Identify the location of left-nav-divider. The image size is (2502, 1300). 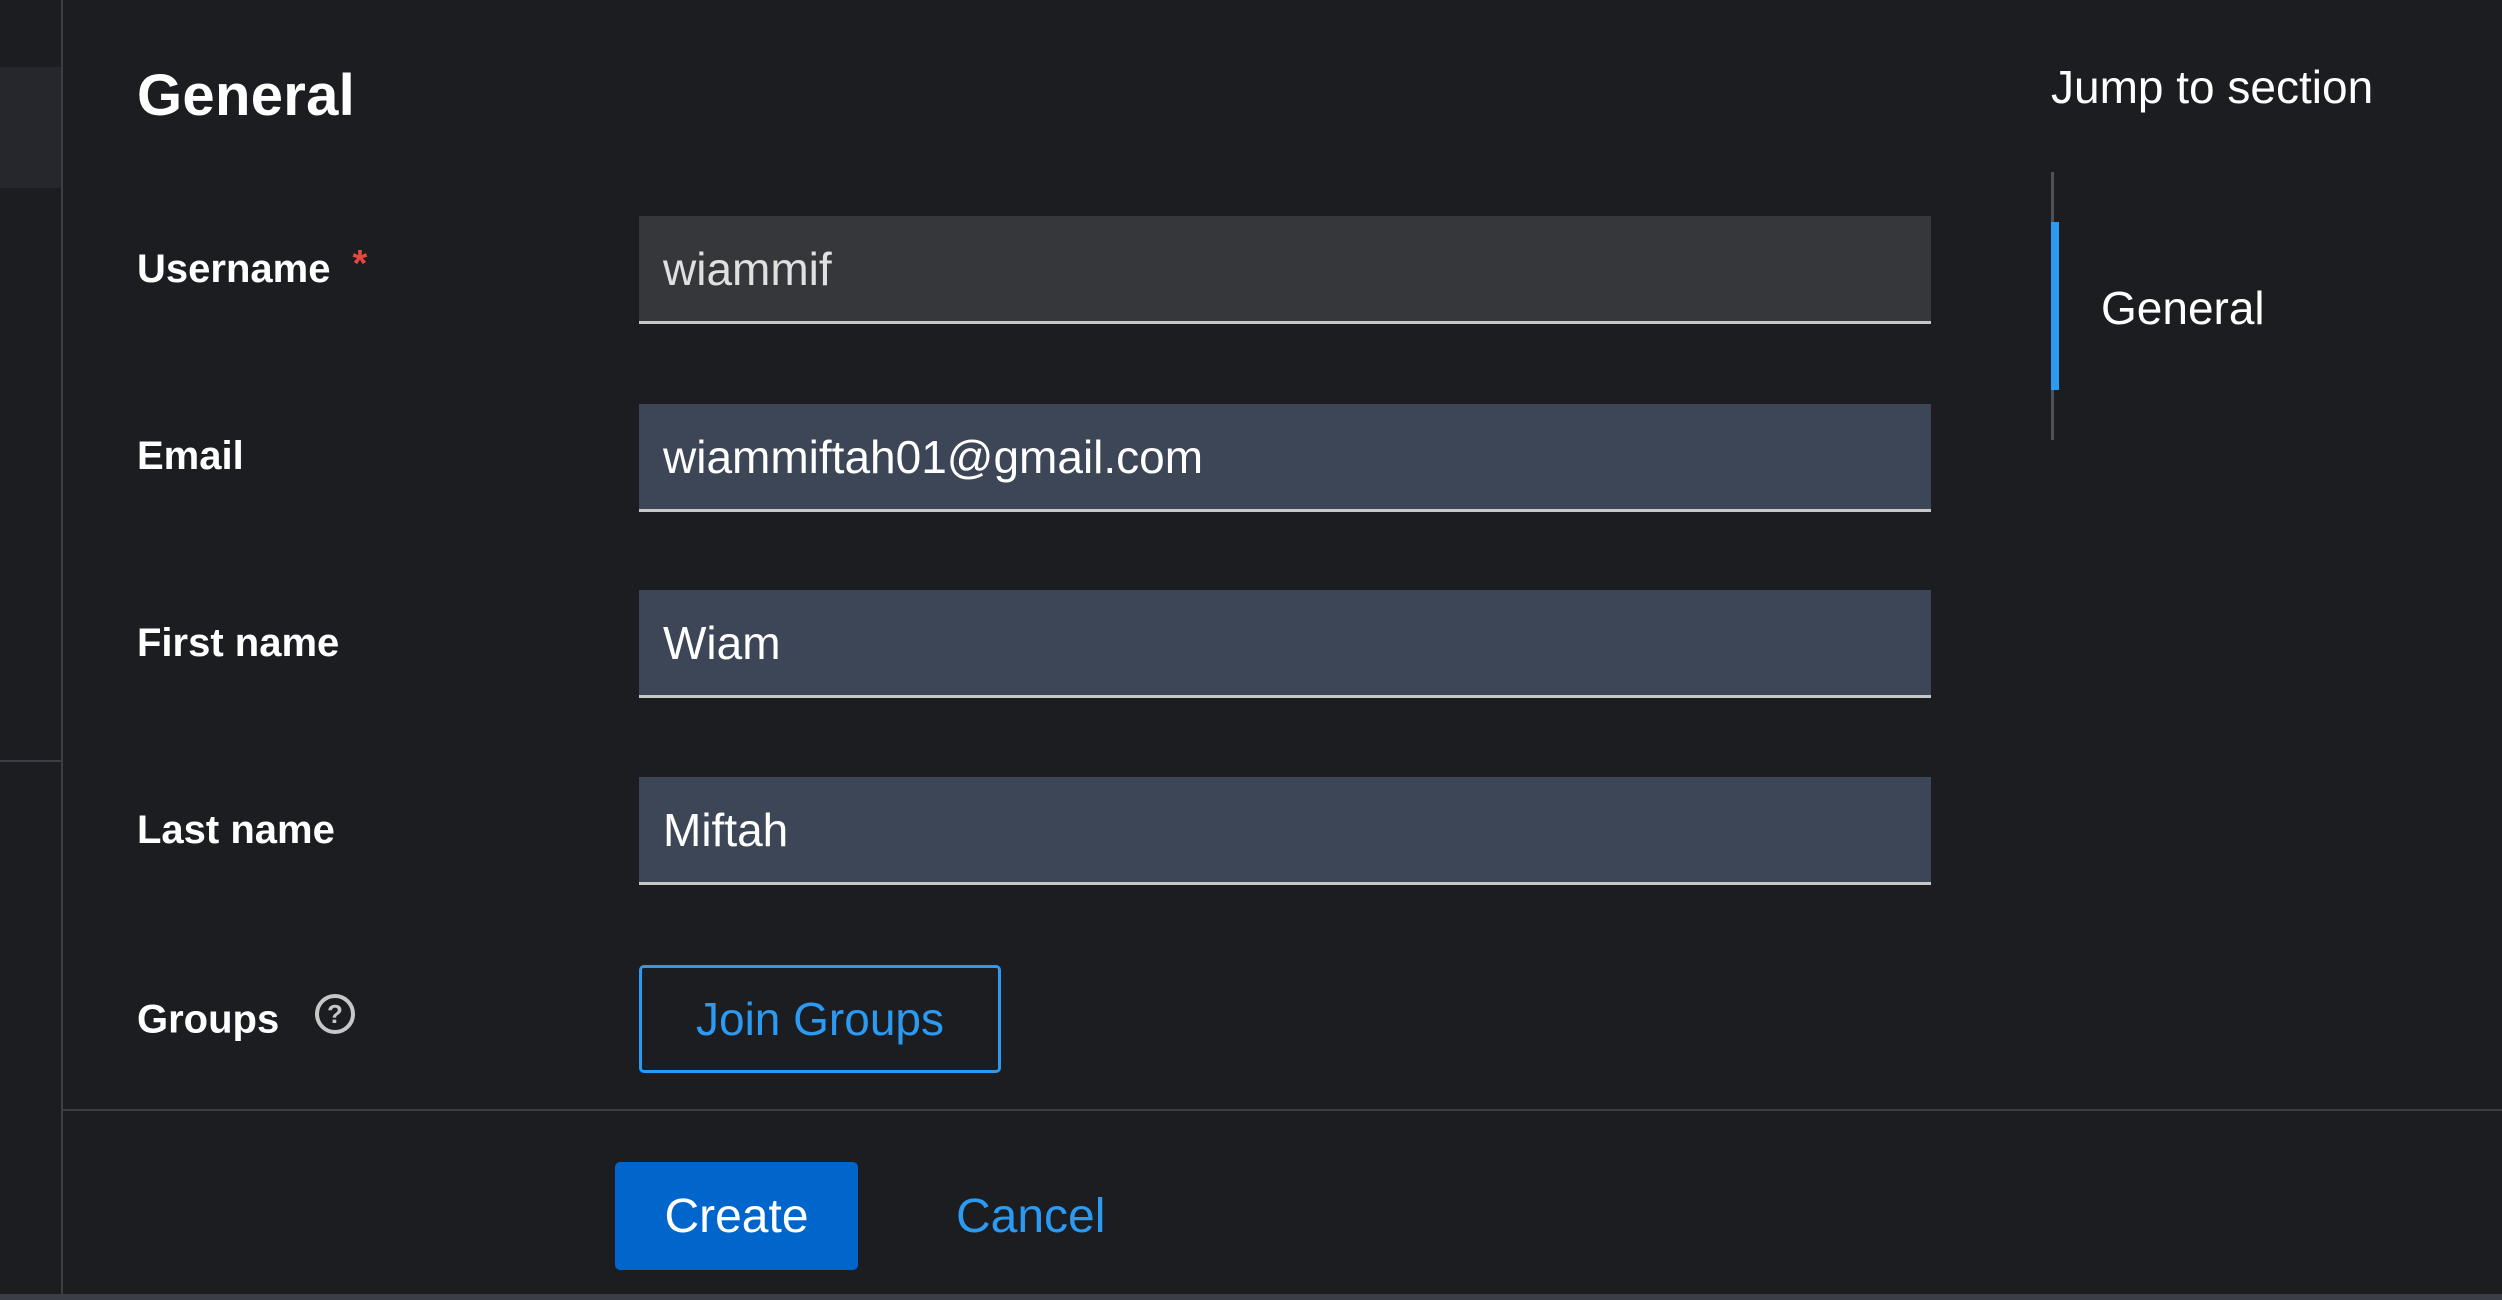
(30, 761).